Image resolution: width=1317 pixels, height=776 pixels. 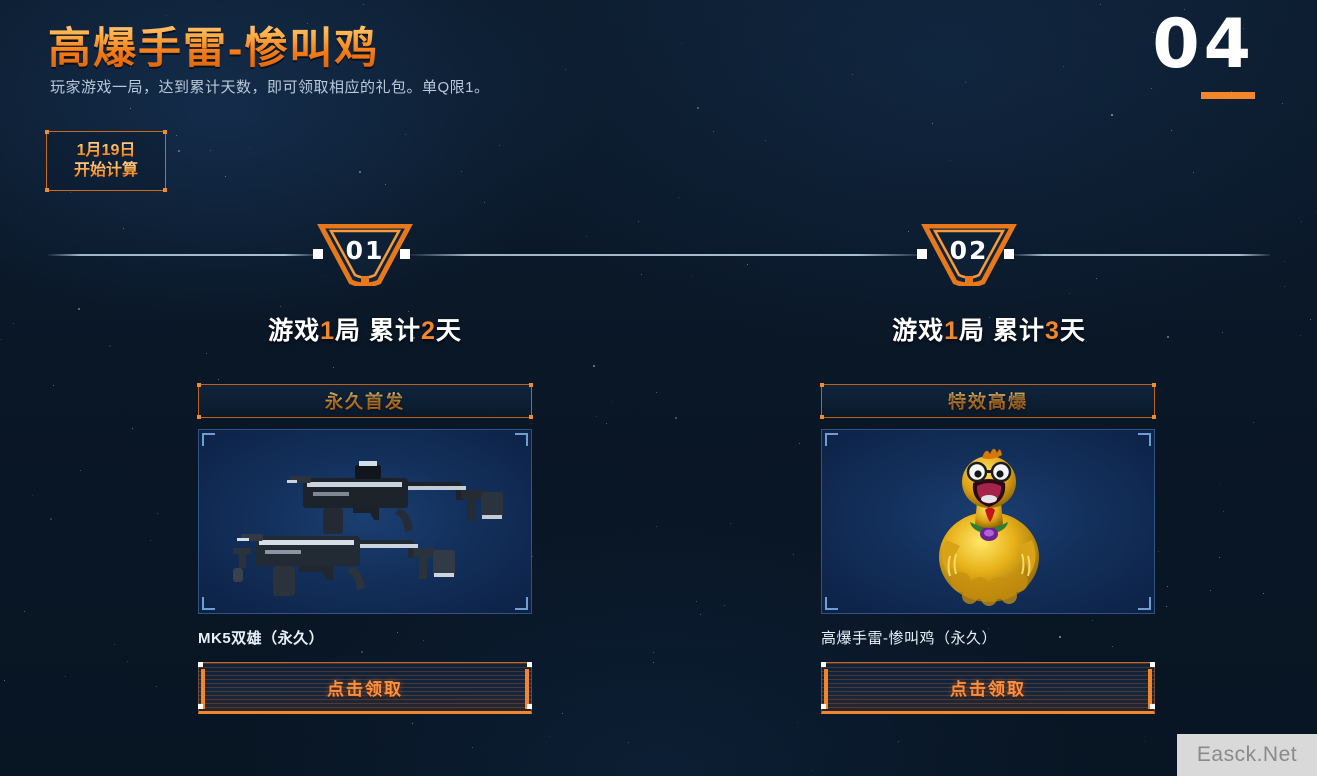 What do you see at coordinates (365, 250) in the screenshot?
I see `step-badge-label: 01` at bounding box center [365, 250].